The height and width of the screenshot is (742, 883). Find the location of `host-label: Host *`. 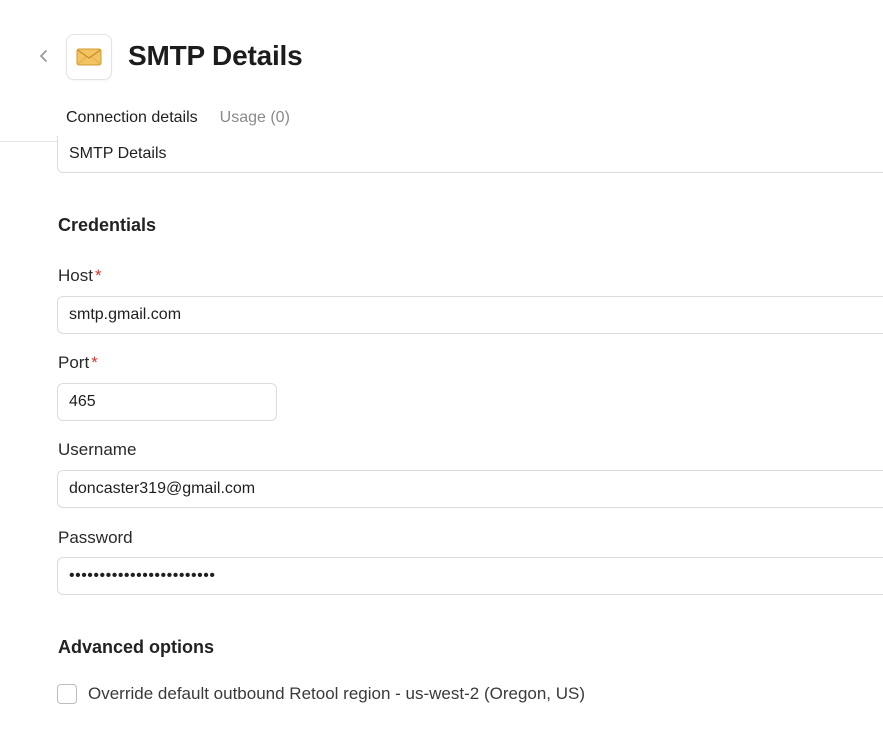

host-label: Host * is located at coordinates (80, 276).